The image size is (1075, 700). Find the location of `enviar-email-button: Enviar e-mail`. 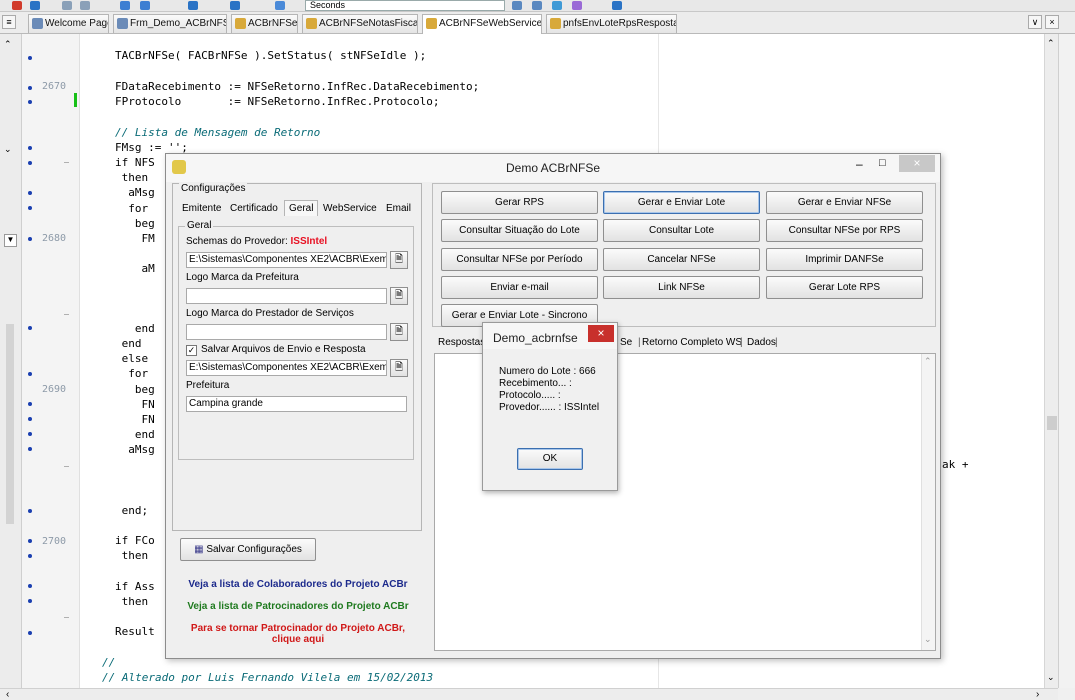

enviar-email-button: Enviar e-mail is located at coordinates (519, 287).